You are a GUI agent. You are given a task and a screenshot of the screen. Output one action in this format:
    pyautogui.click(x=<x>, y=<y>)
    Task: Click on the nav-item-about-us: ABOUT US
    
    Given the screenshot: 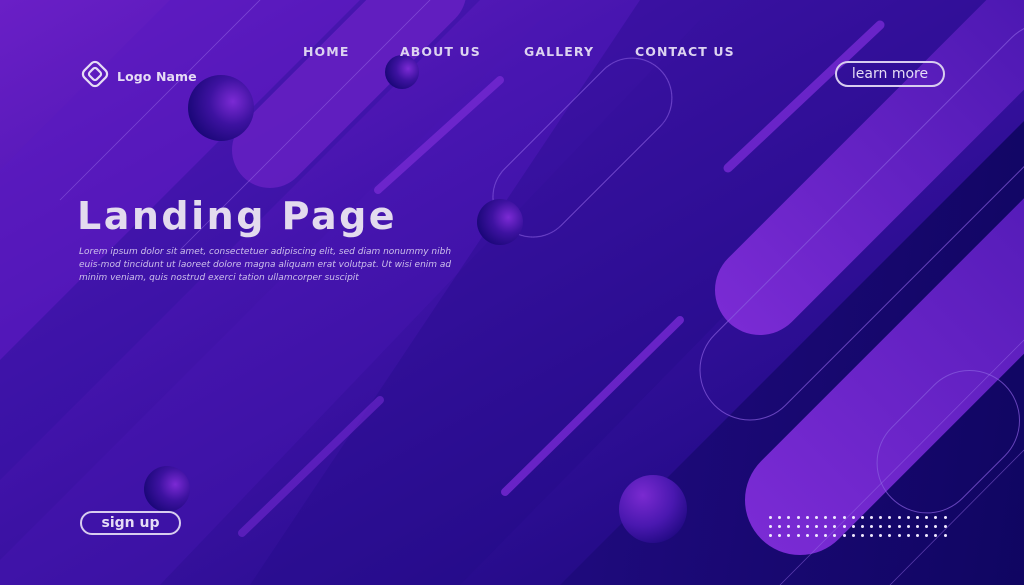 What is the action you would take?
    pyautogui.click(x=440, y=51)
    